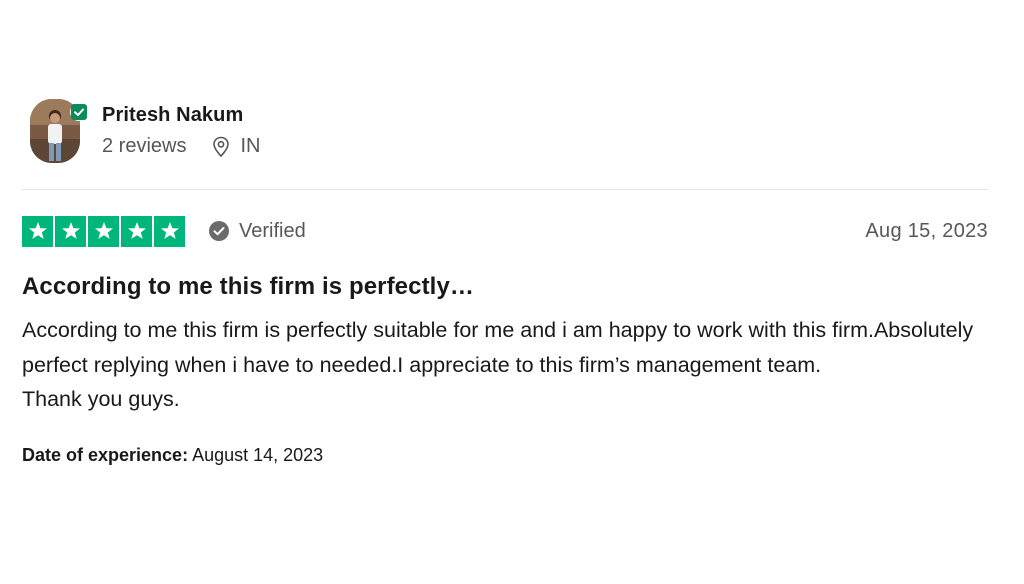 Image resolution: width=1024 pixels, height=584 pixels. What do you see at coordinates (181, 131) in the screenshot?
I see `reviewer-info: Pritesh Nakum 2 reviews IN` at bounding box center [181, 131].